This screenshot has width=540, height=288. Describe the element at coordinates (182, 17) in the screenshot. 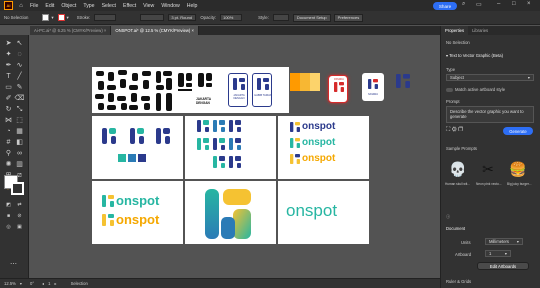

I see `brush-select: 3 pt. Round` at that location.